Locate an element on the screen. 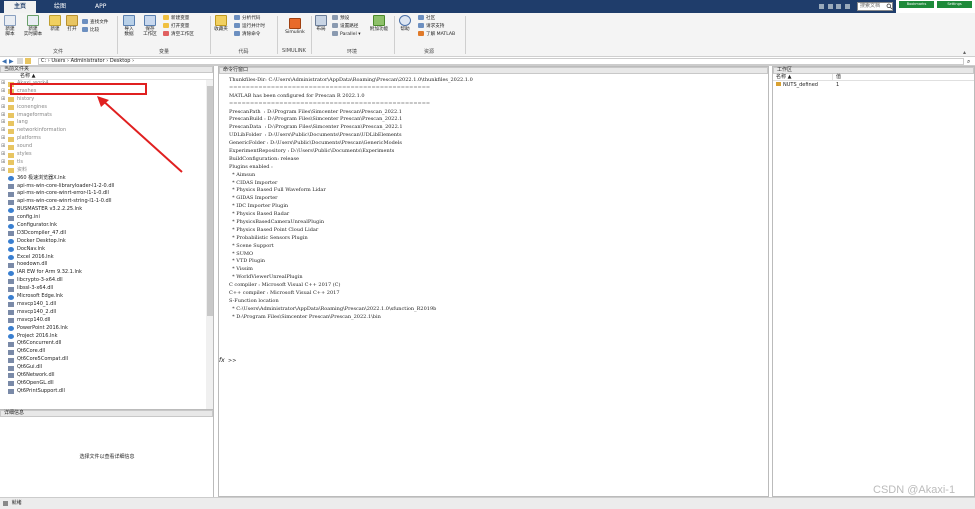 Image resolution: width=975 pixels, height=509 pixels. file-item: BUSMASTER v3.2.2.25.lnk is located at coordinates (102, 210).